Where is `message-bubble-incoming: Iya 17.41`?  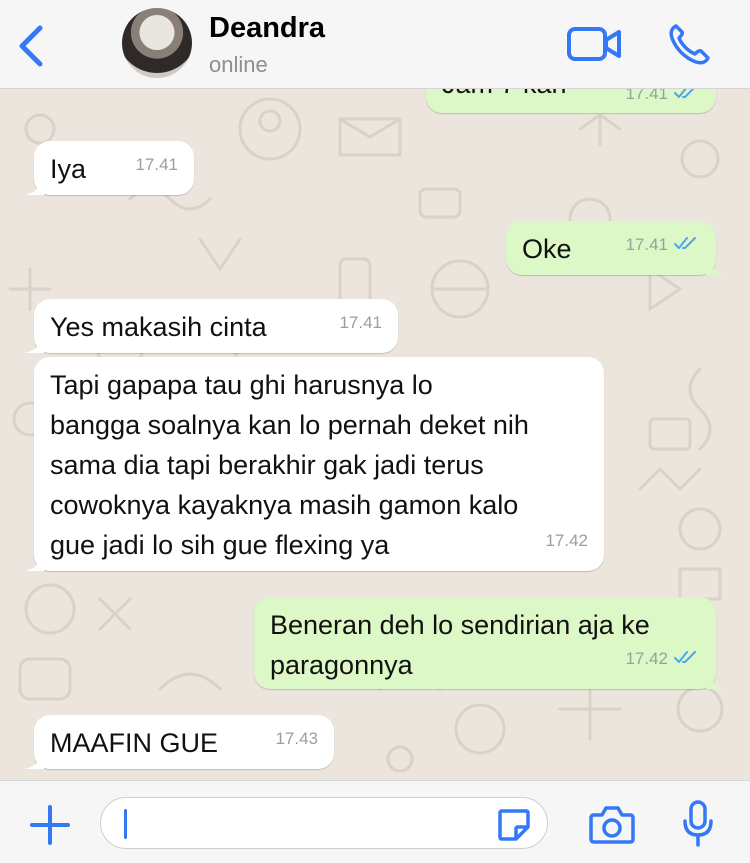 message-bubble-incoming: Iya 17.41 is located at coordinates (109, 168).